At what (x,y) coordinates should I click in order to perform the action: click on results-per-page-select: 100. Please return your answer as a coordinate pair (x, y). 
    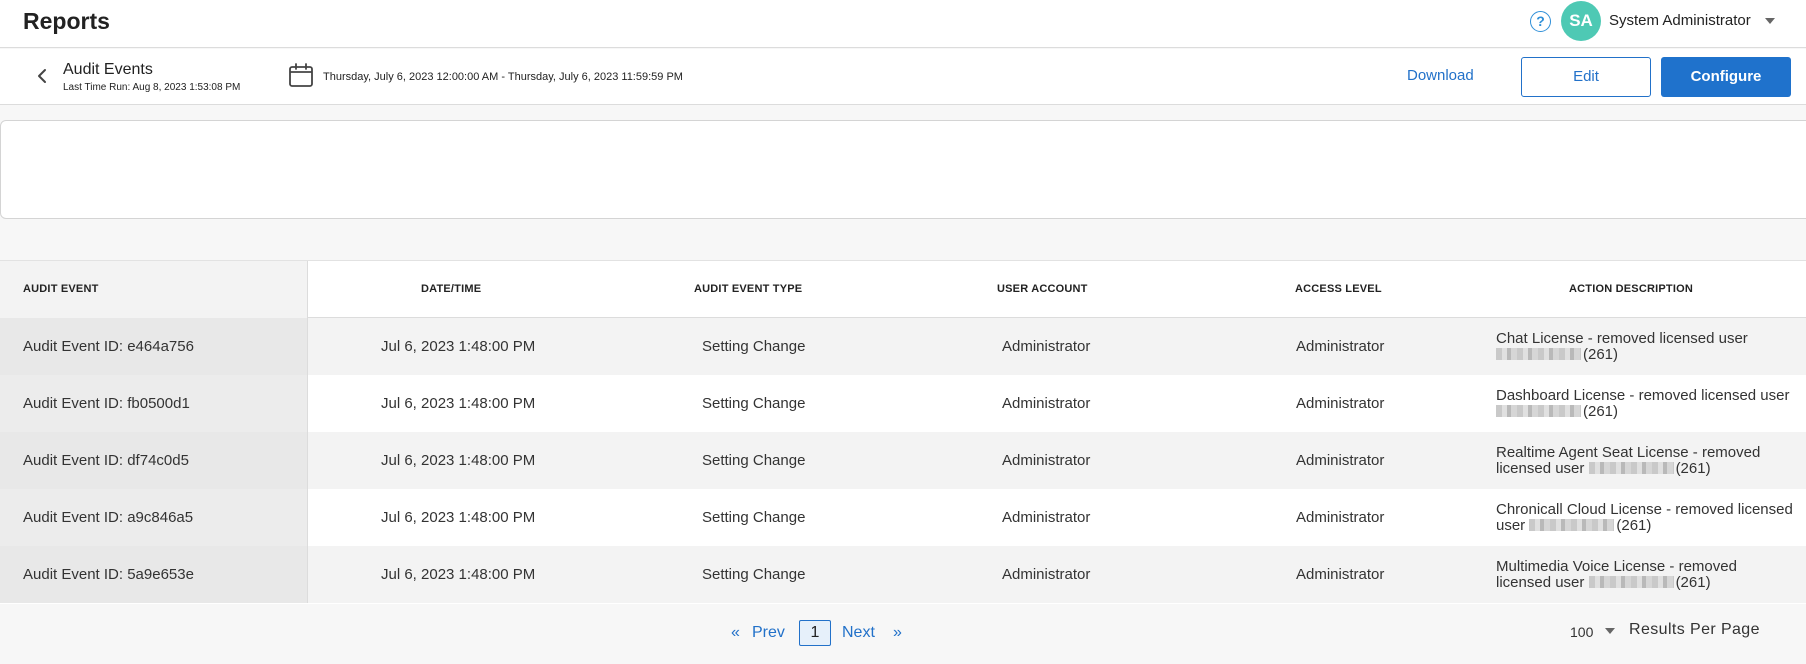
    Looking at the image, I should click on (1581, 632).